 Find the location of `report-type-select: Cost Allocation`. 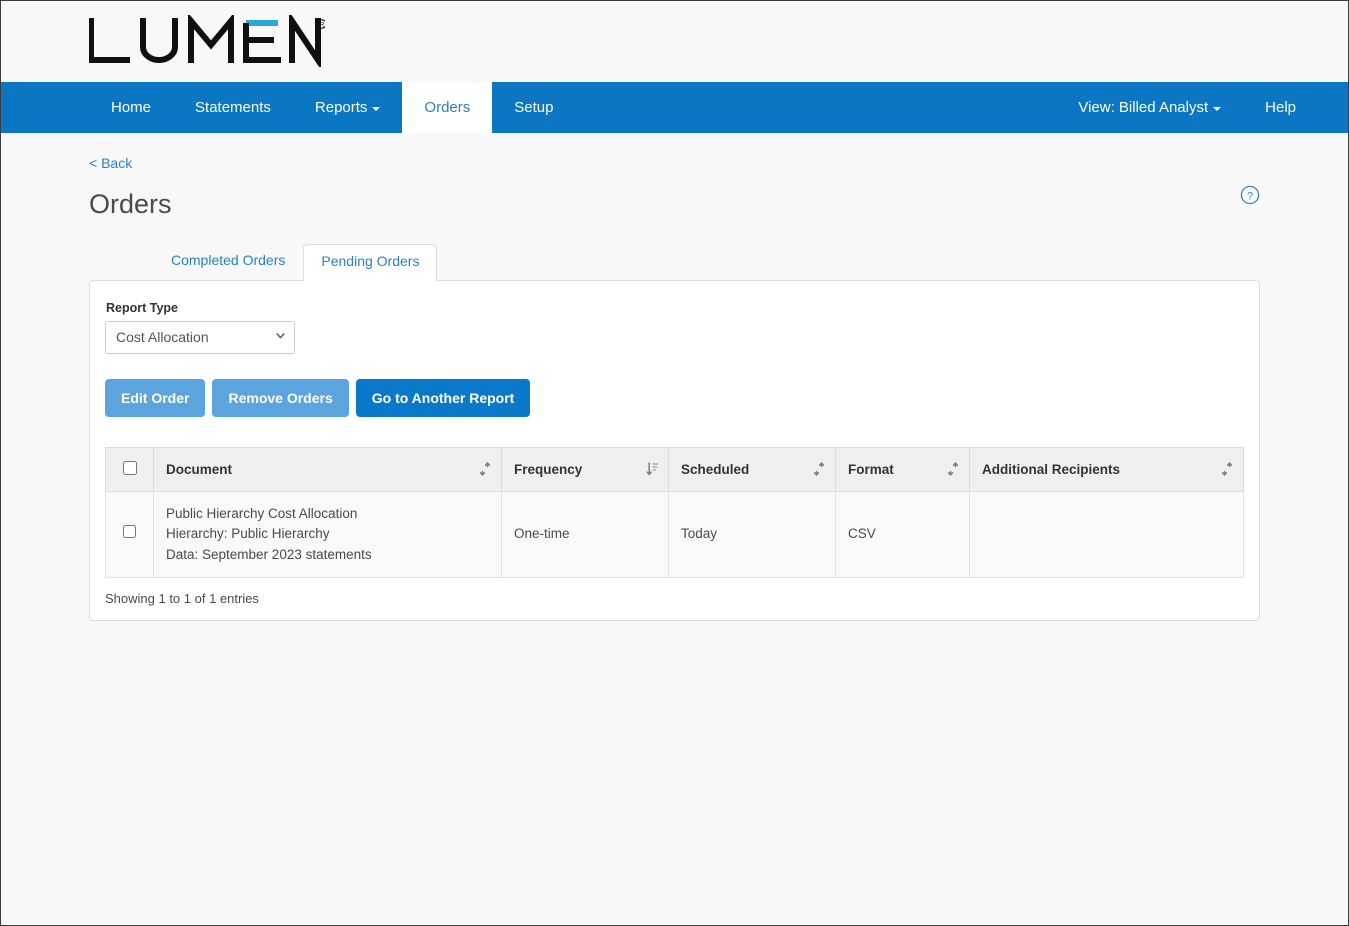

report-type-select: Cost Allocation is located at coordinates (200, 337).